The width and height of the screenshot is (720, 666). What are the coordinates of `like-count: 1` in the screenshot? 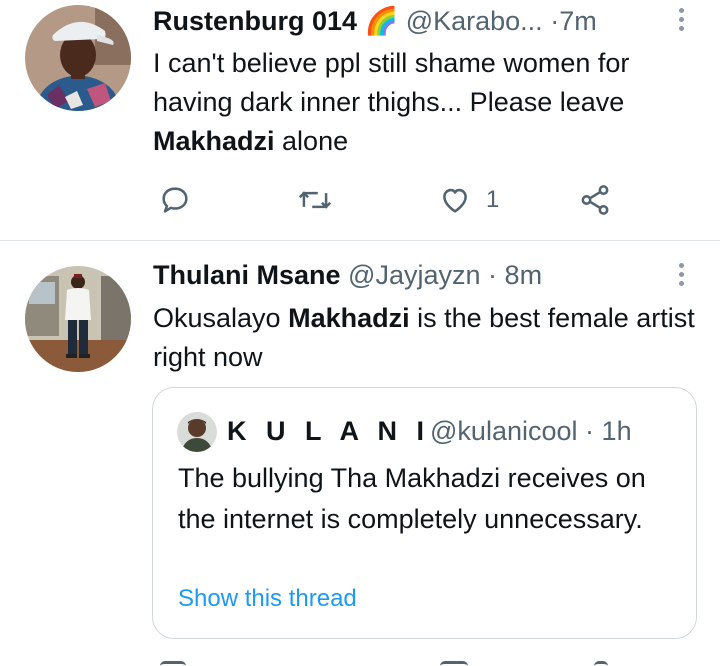 It's located at (493, 199).